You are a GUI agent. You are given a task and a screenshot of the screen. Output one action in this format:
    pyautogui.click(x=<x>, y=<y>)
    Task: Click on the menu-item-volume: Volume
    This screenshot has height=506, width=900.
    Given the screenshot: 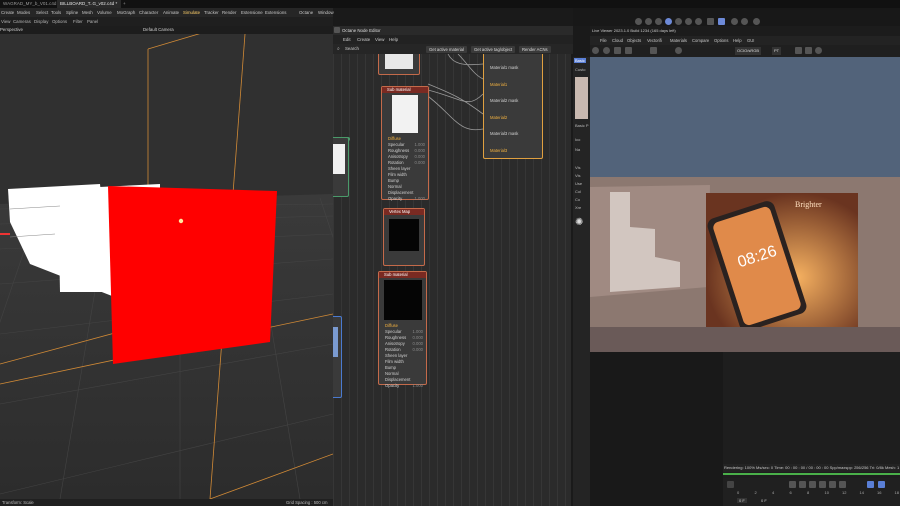 What is the action you would take?
    pyautogui.click(x=104, y=12)
    